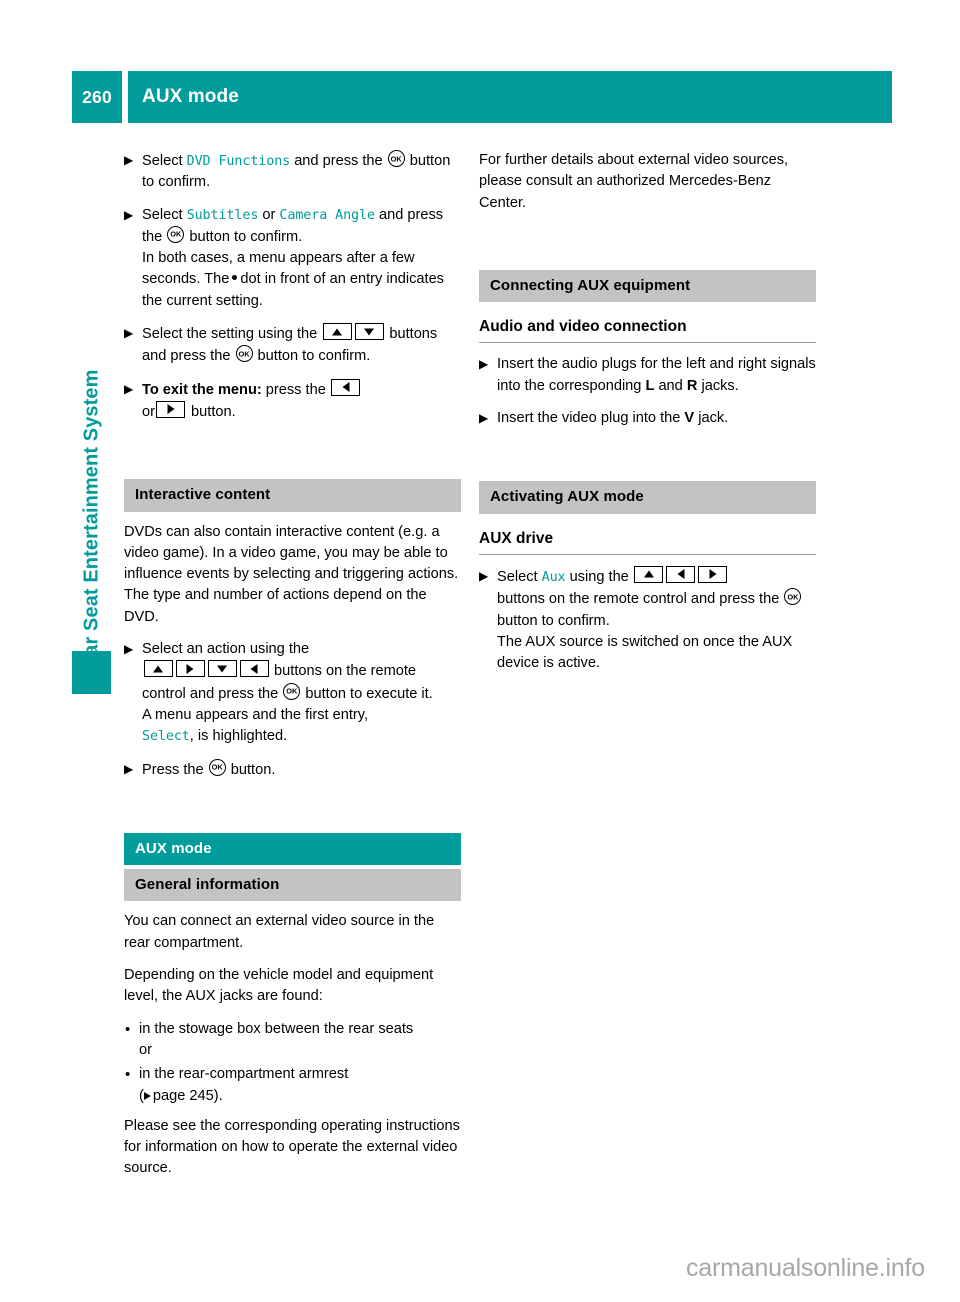  Describe the element at coordinates (327, 215) in the screenshot. I see `menu-item-camera-angle: Camera Angle` at that location.